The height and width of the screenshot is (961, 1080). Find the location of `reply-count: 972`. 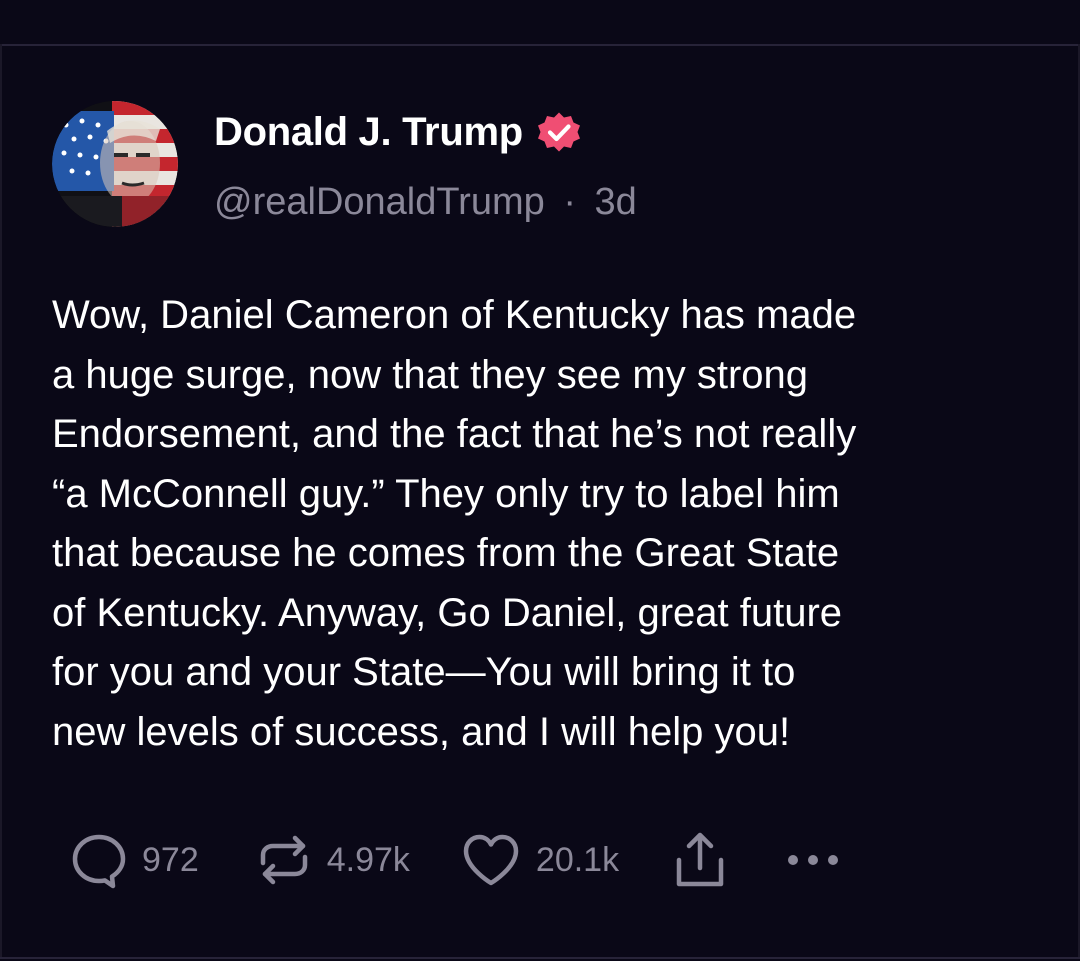

reply-count: 972 is located at coordinates (170, 859).